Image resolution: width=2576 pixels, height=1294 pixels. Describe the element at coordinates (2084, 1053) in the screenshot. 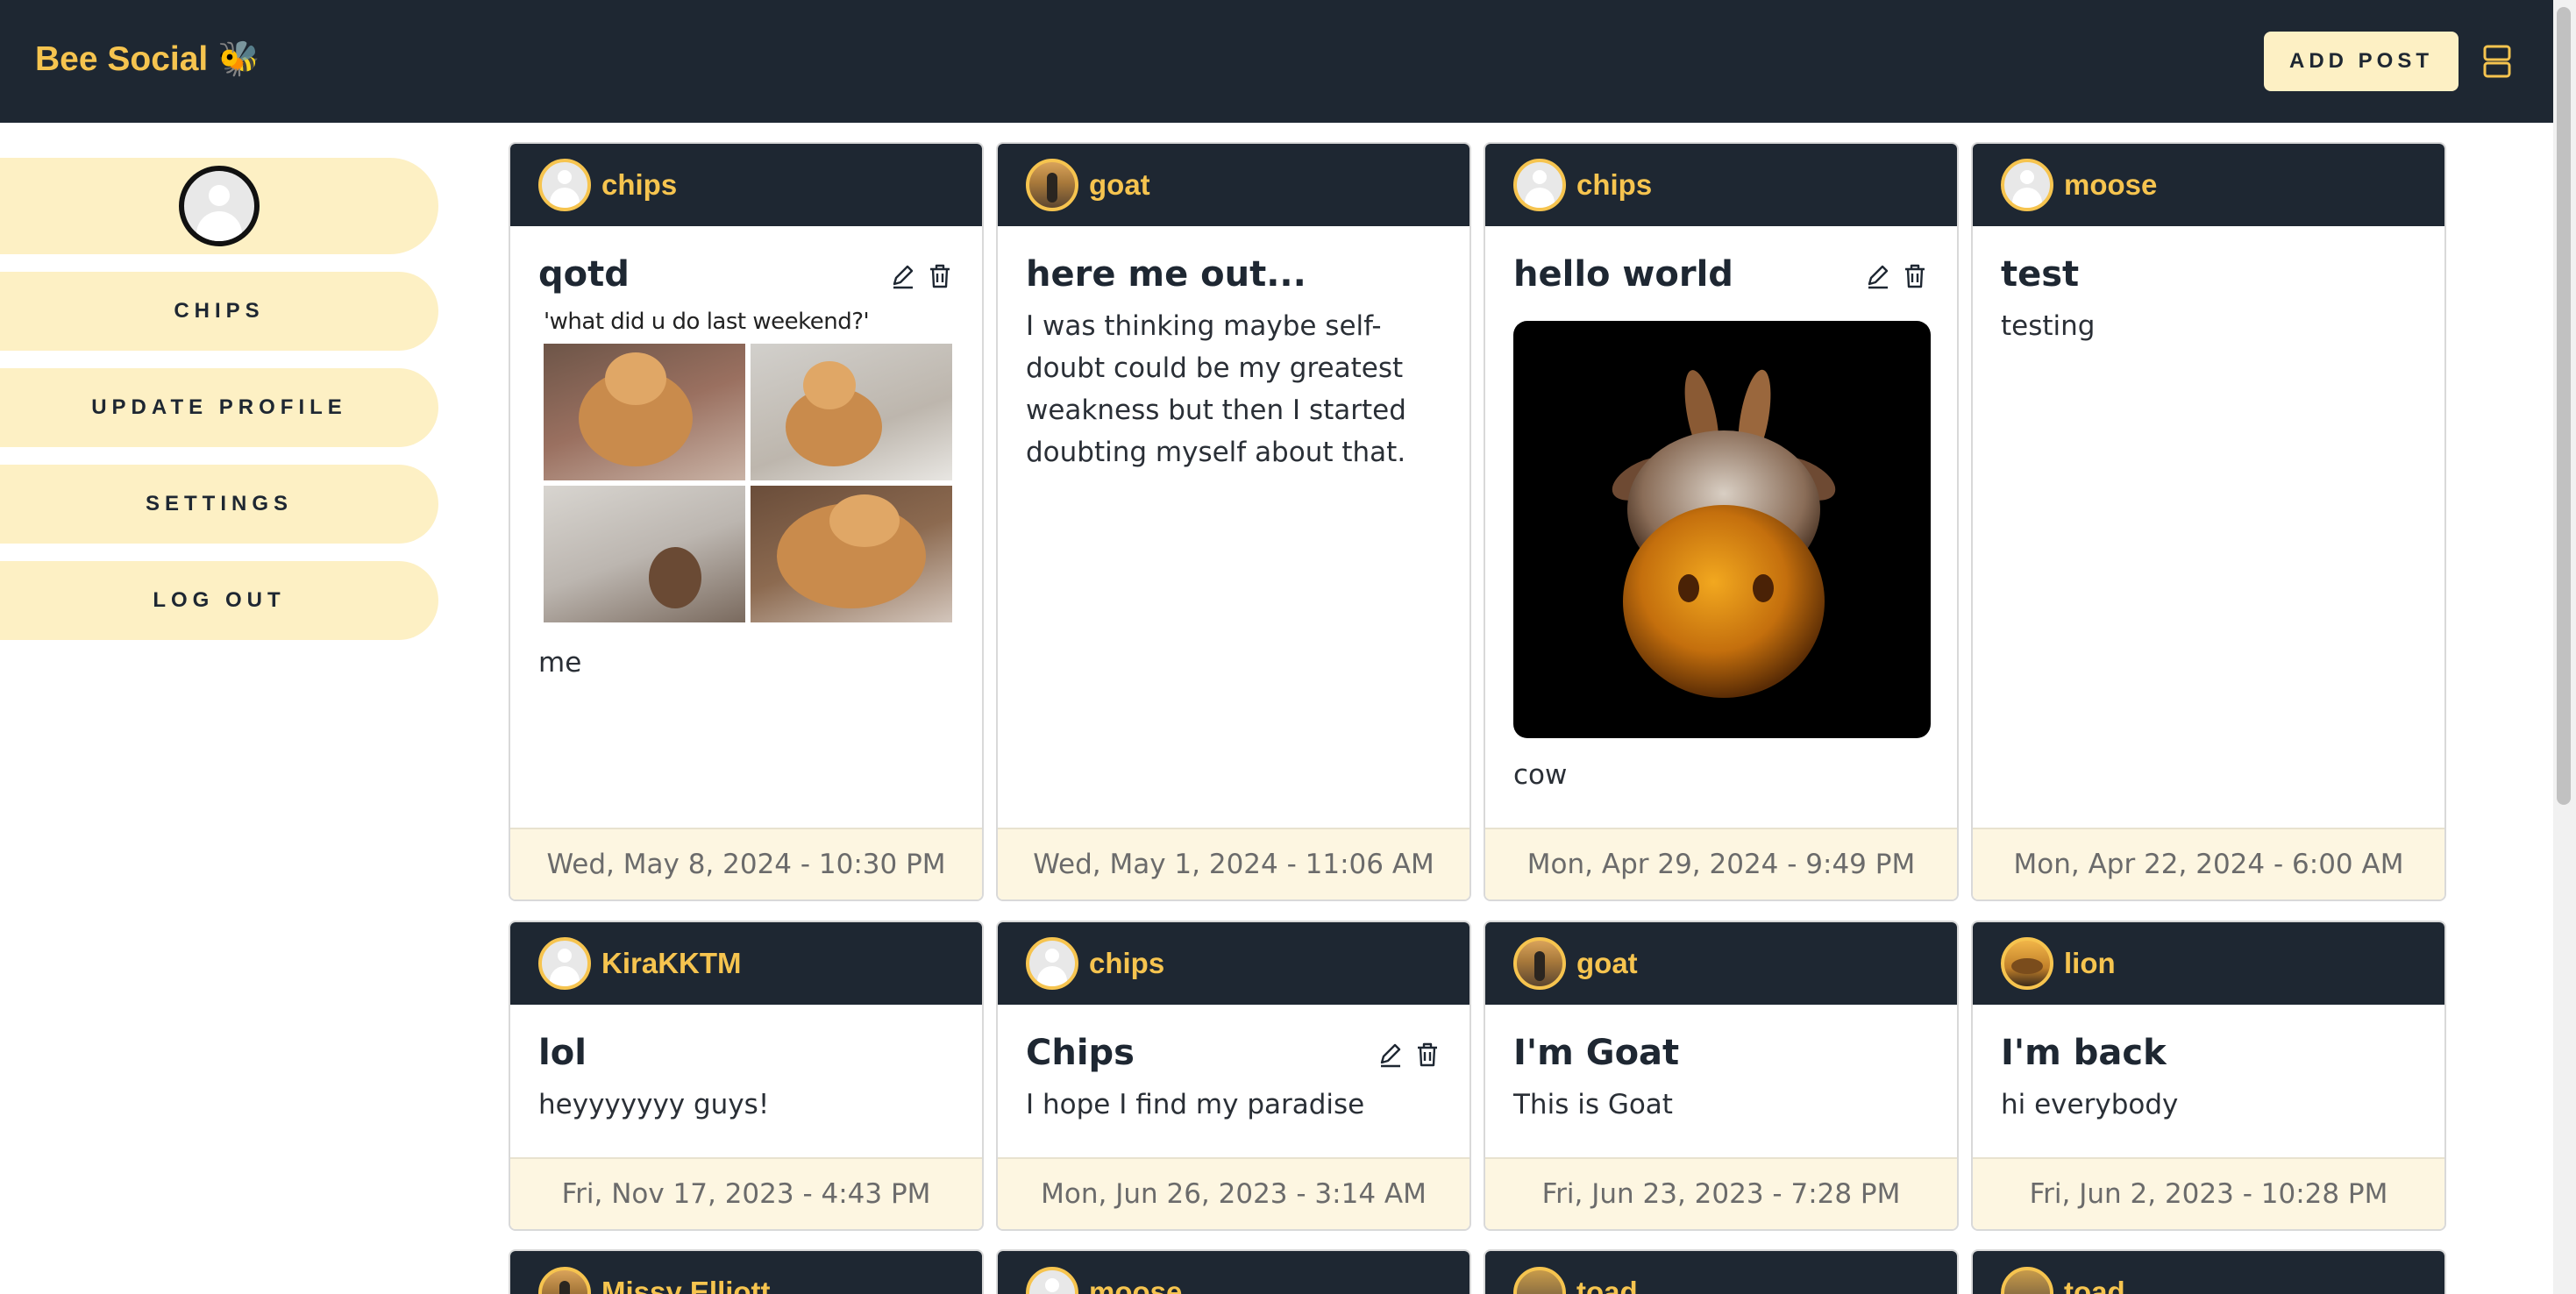

I see `post-title: I'm back` at that location.